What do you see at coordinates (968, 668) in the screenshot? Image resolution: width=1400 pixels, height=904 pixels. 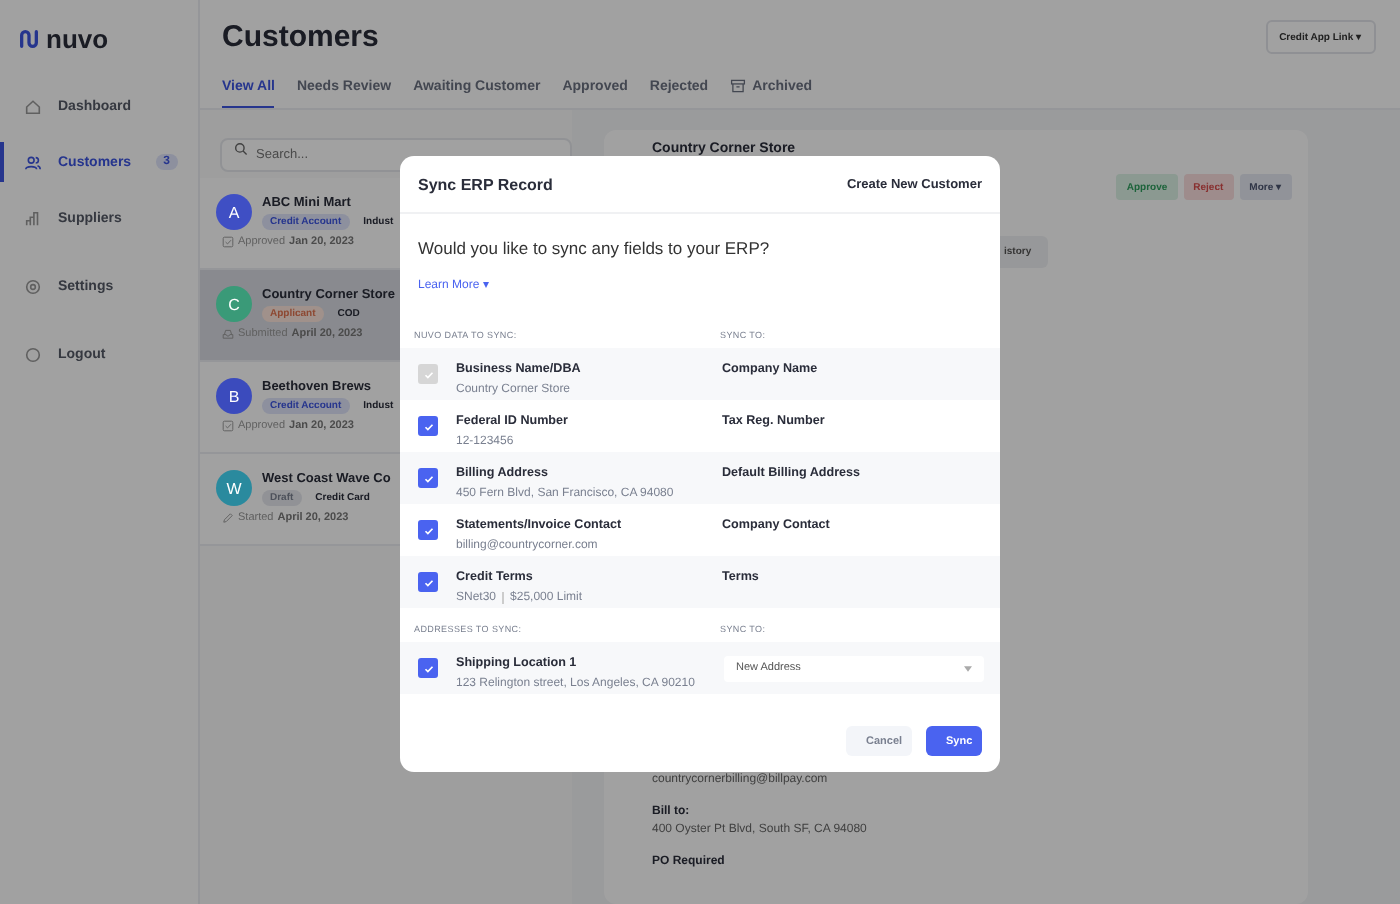 I see `caret-icon` at bounding box center [968, 668].